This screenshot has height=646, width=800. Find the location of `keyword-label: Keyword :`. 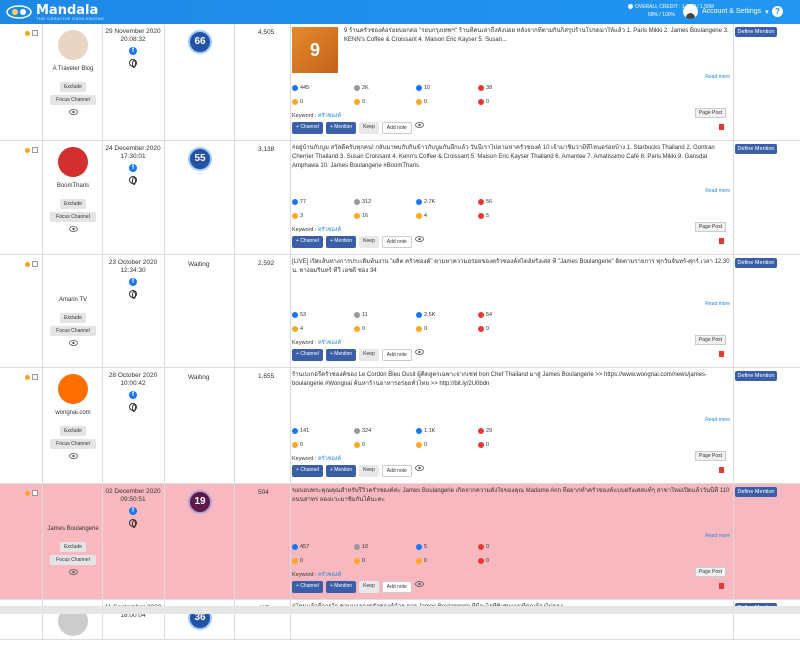

keyword-label: Keyword : is located at coordinates (304, 459).